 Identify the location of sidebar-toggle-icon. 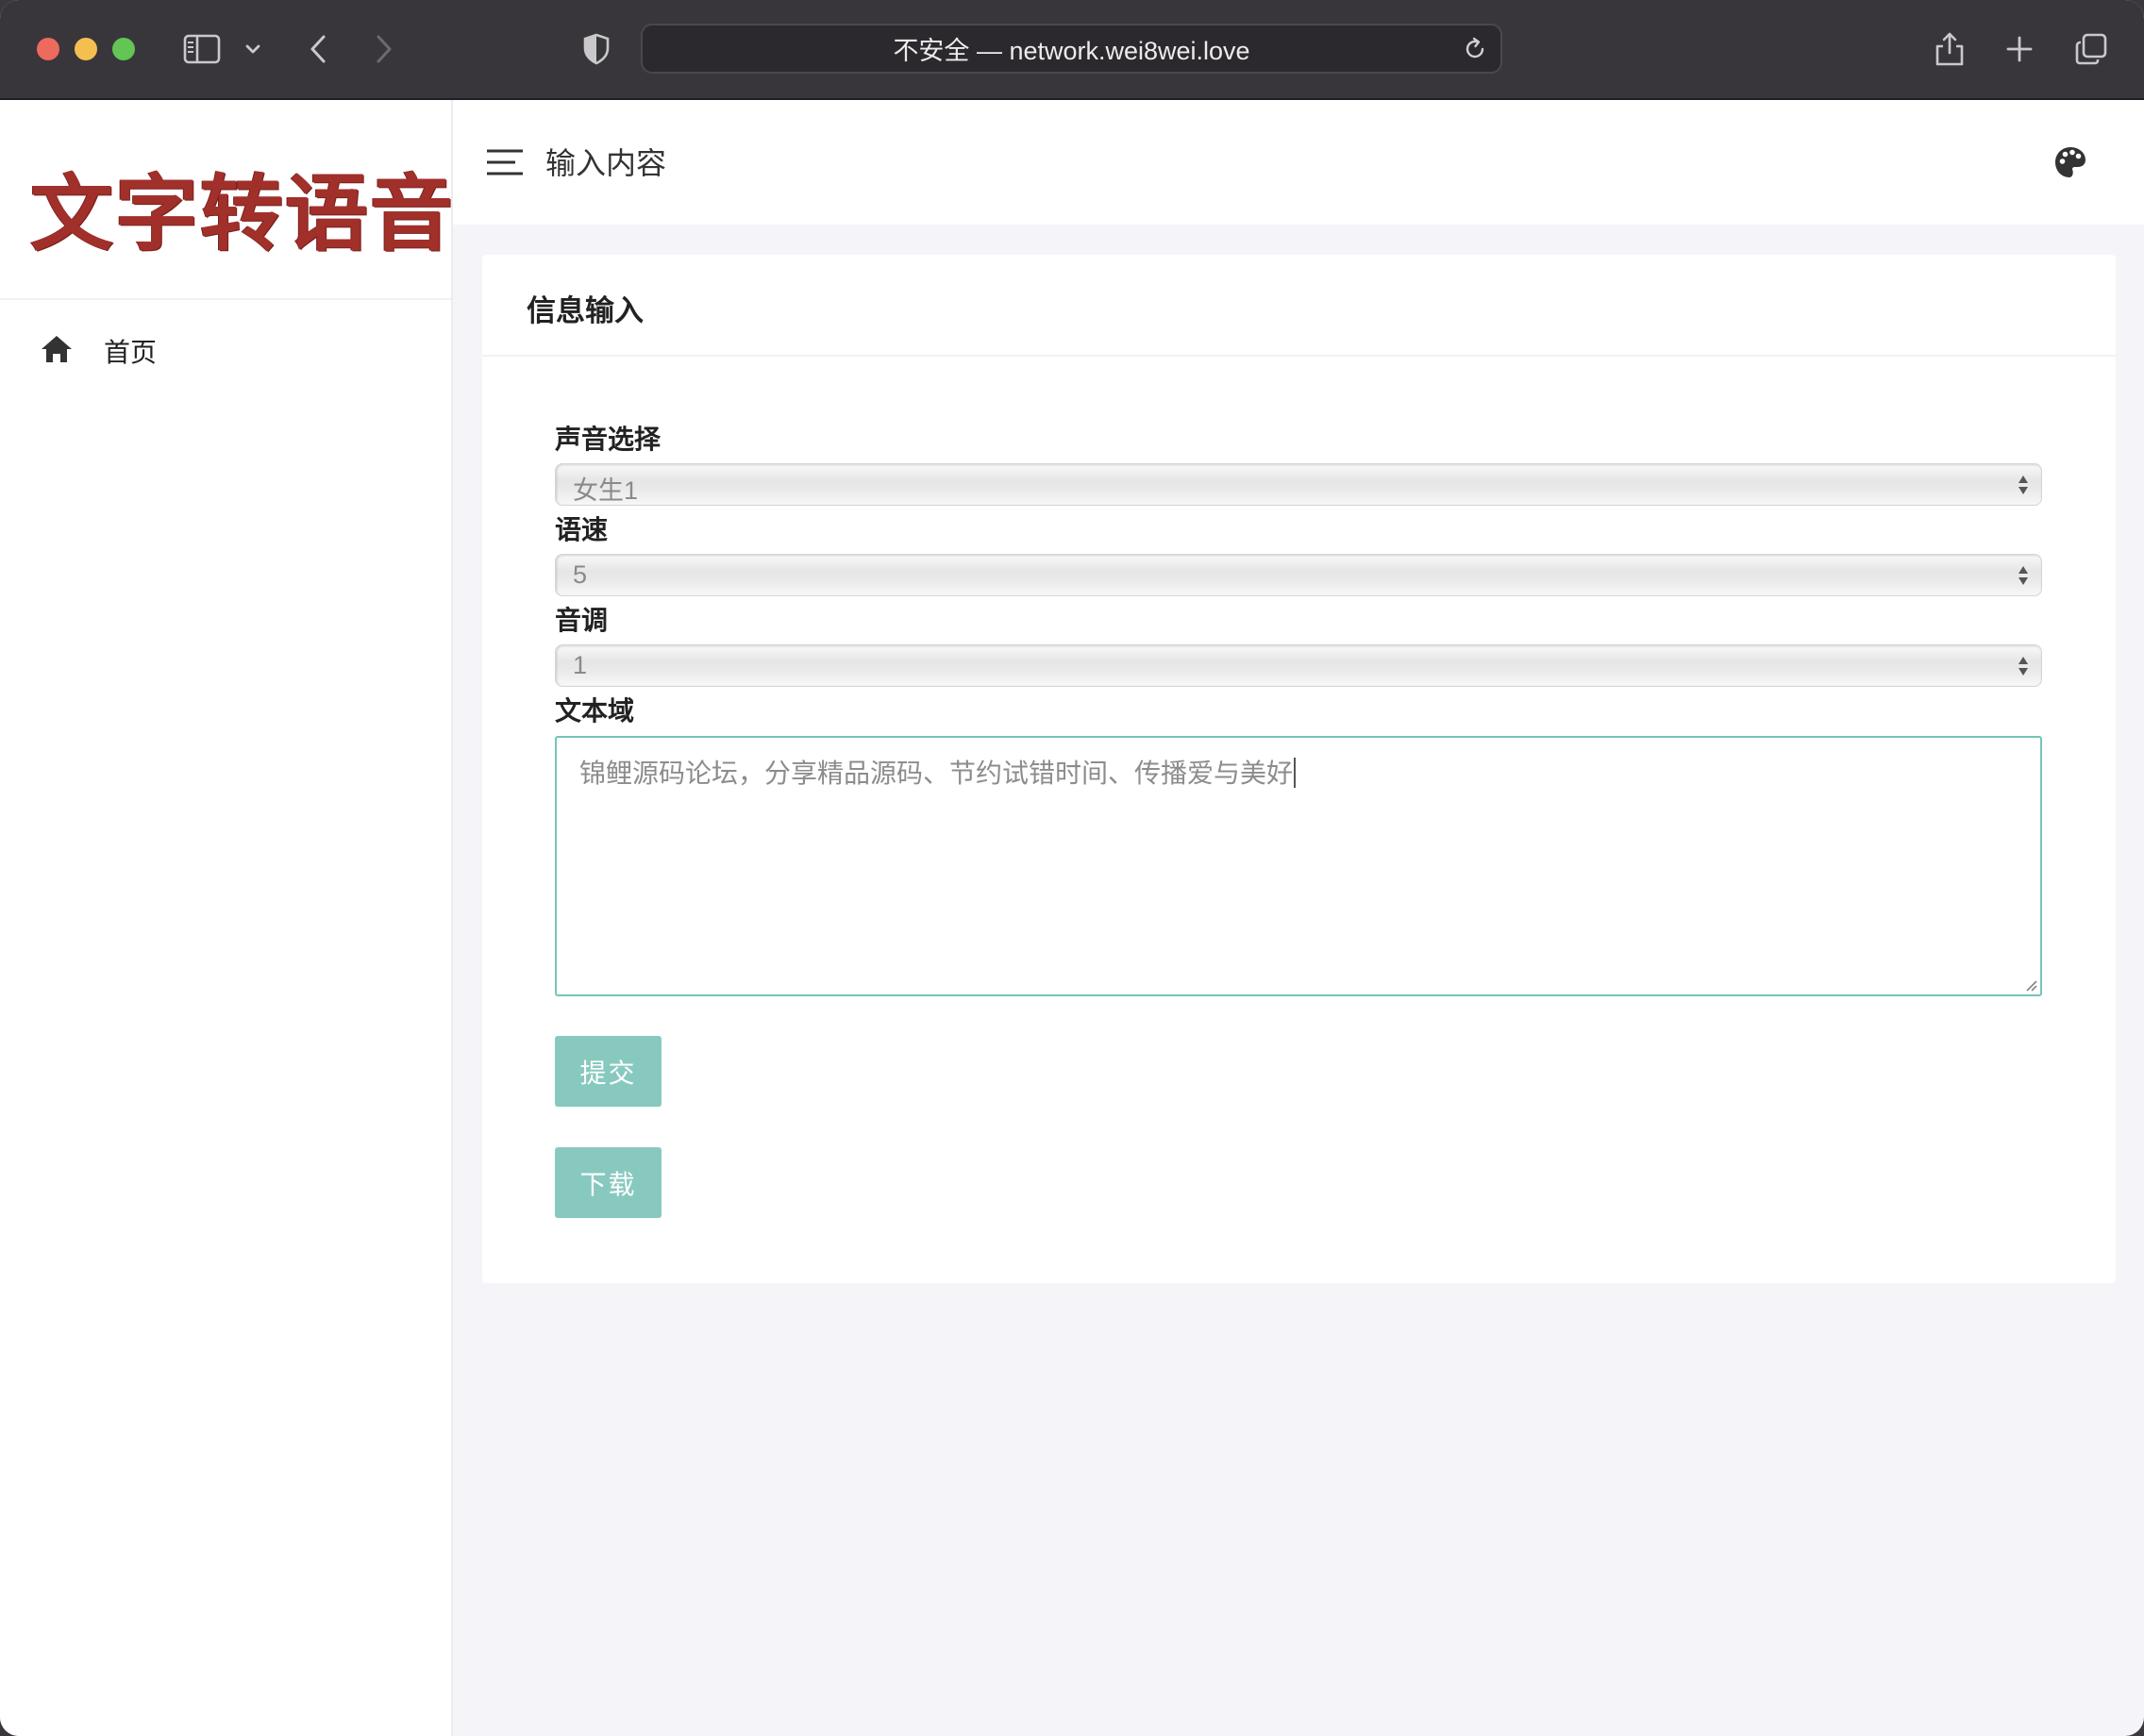
(202, 49).